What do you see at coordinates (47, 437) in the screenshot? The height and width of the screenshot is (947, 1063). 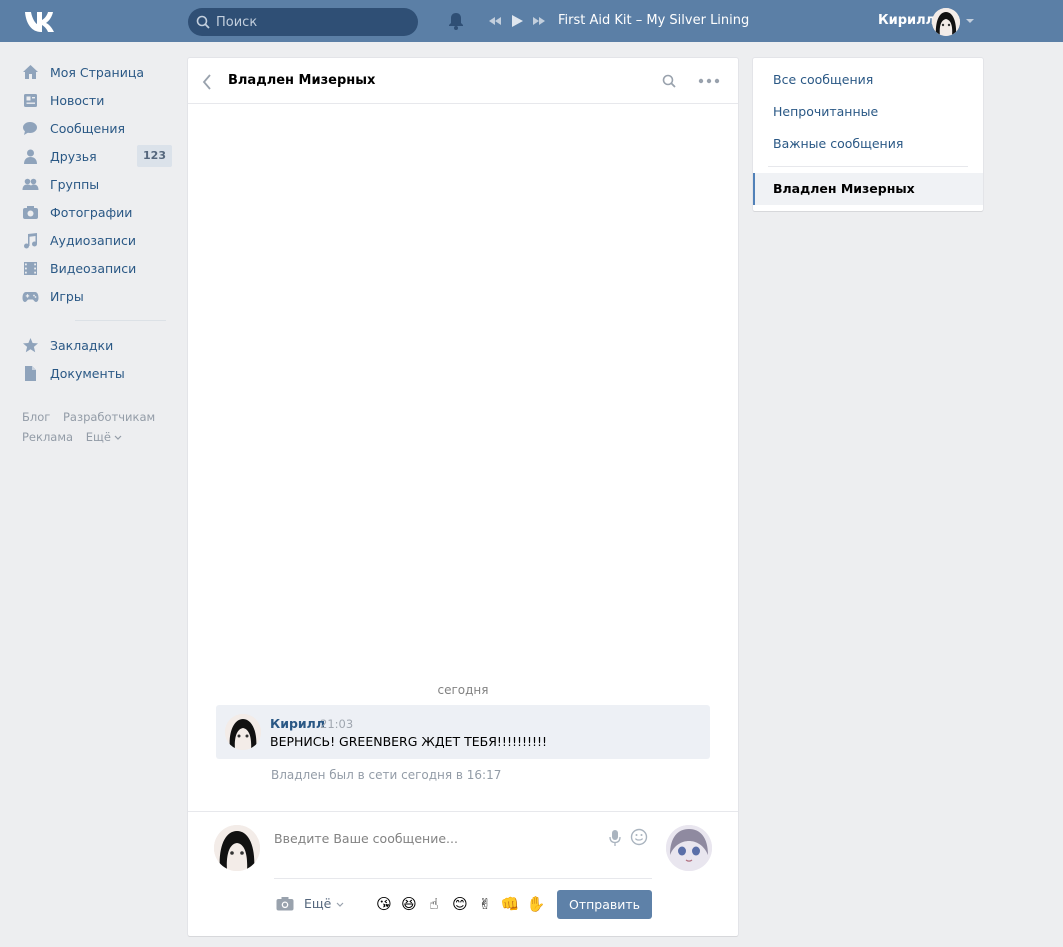 I see `footer-link-ads: Реклама` at bounding box center [47, 437].